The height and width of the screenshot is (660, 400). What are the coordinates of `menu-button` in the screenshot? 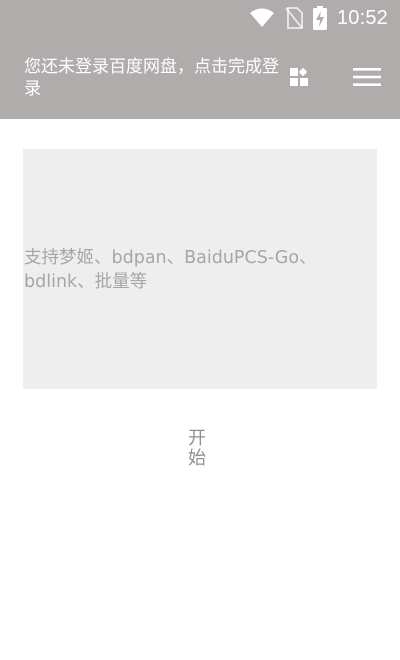 It's located at (367, 77).